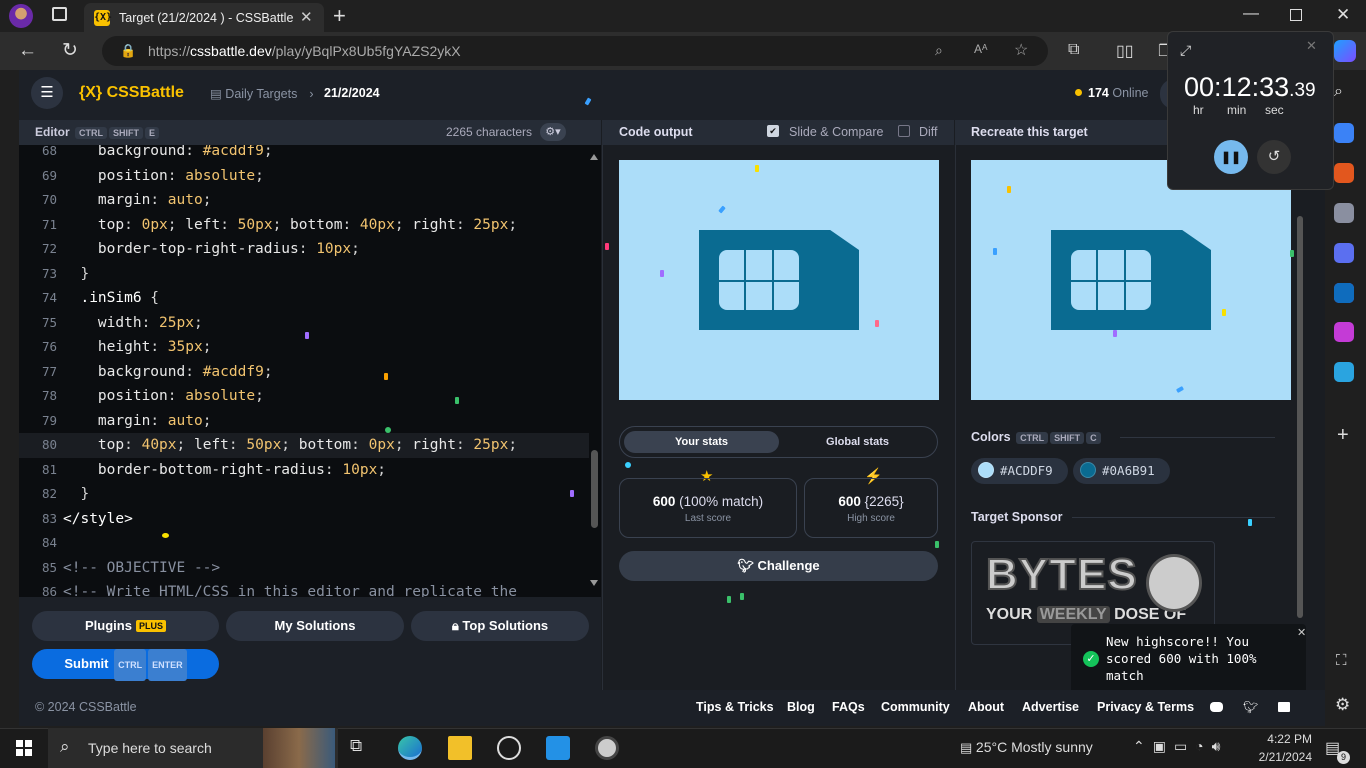  What do you see at coordinates (1121, 471) in the screenshot?
I see `color-swatch-dark: #0A6B91` at bounding box center [1121, 471].